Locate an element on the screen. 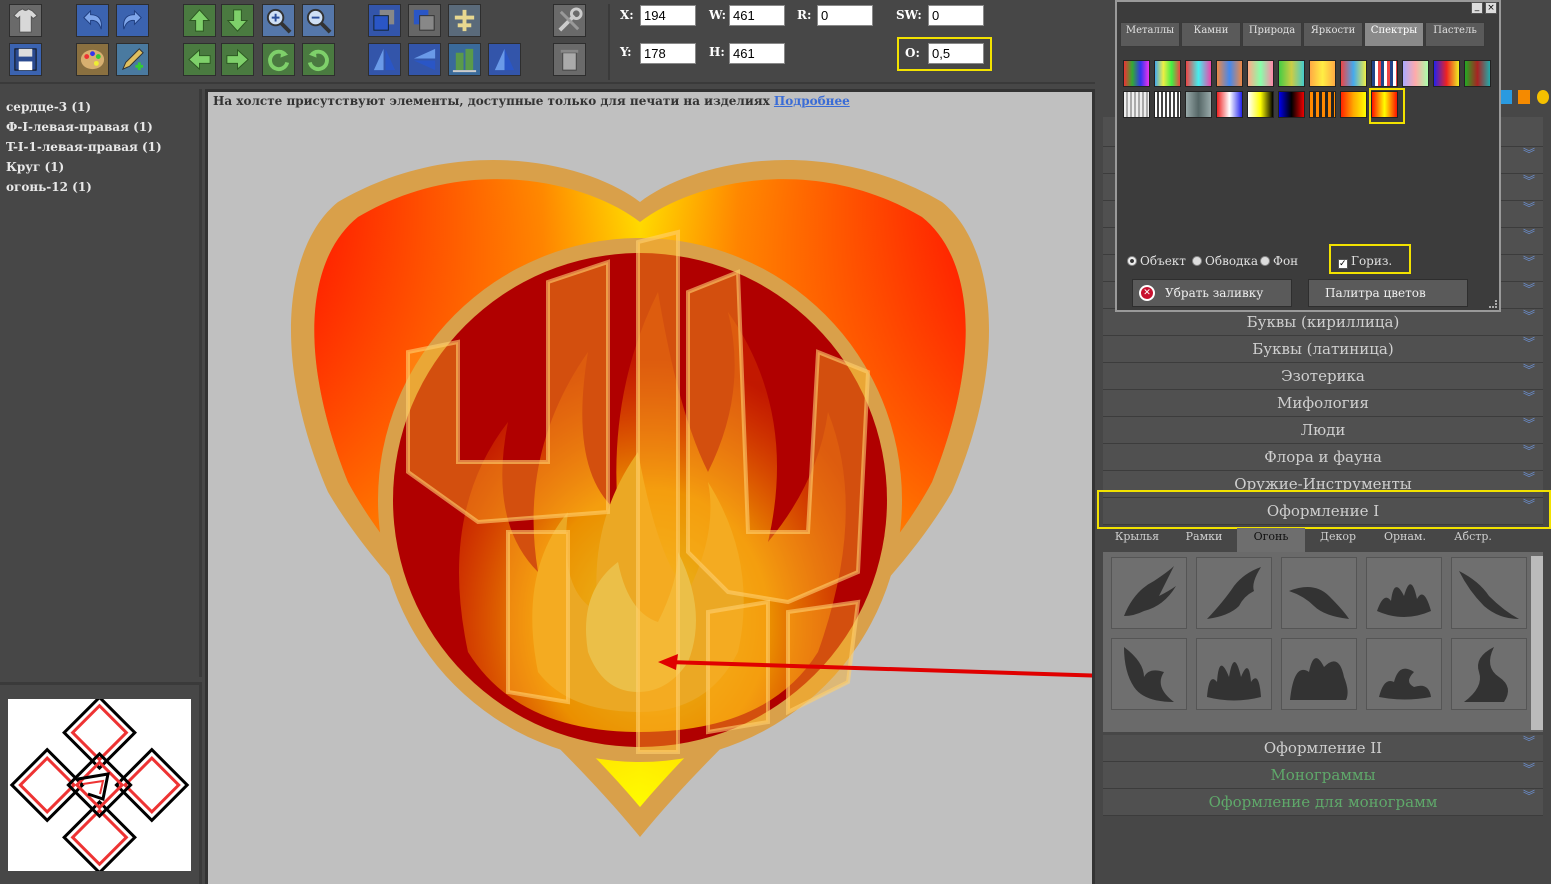 Image resolution: width=1551 pixels, height=884 pixels. h-input is located at coordinates (757, 53).